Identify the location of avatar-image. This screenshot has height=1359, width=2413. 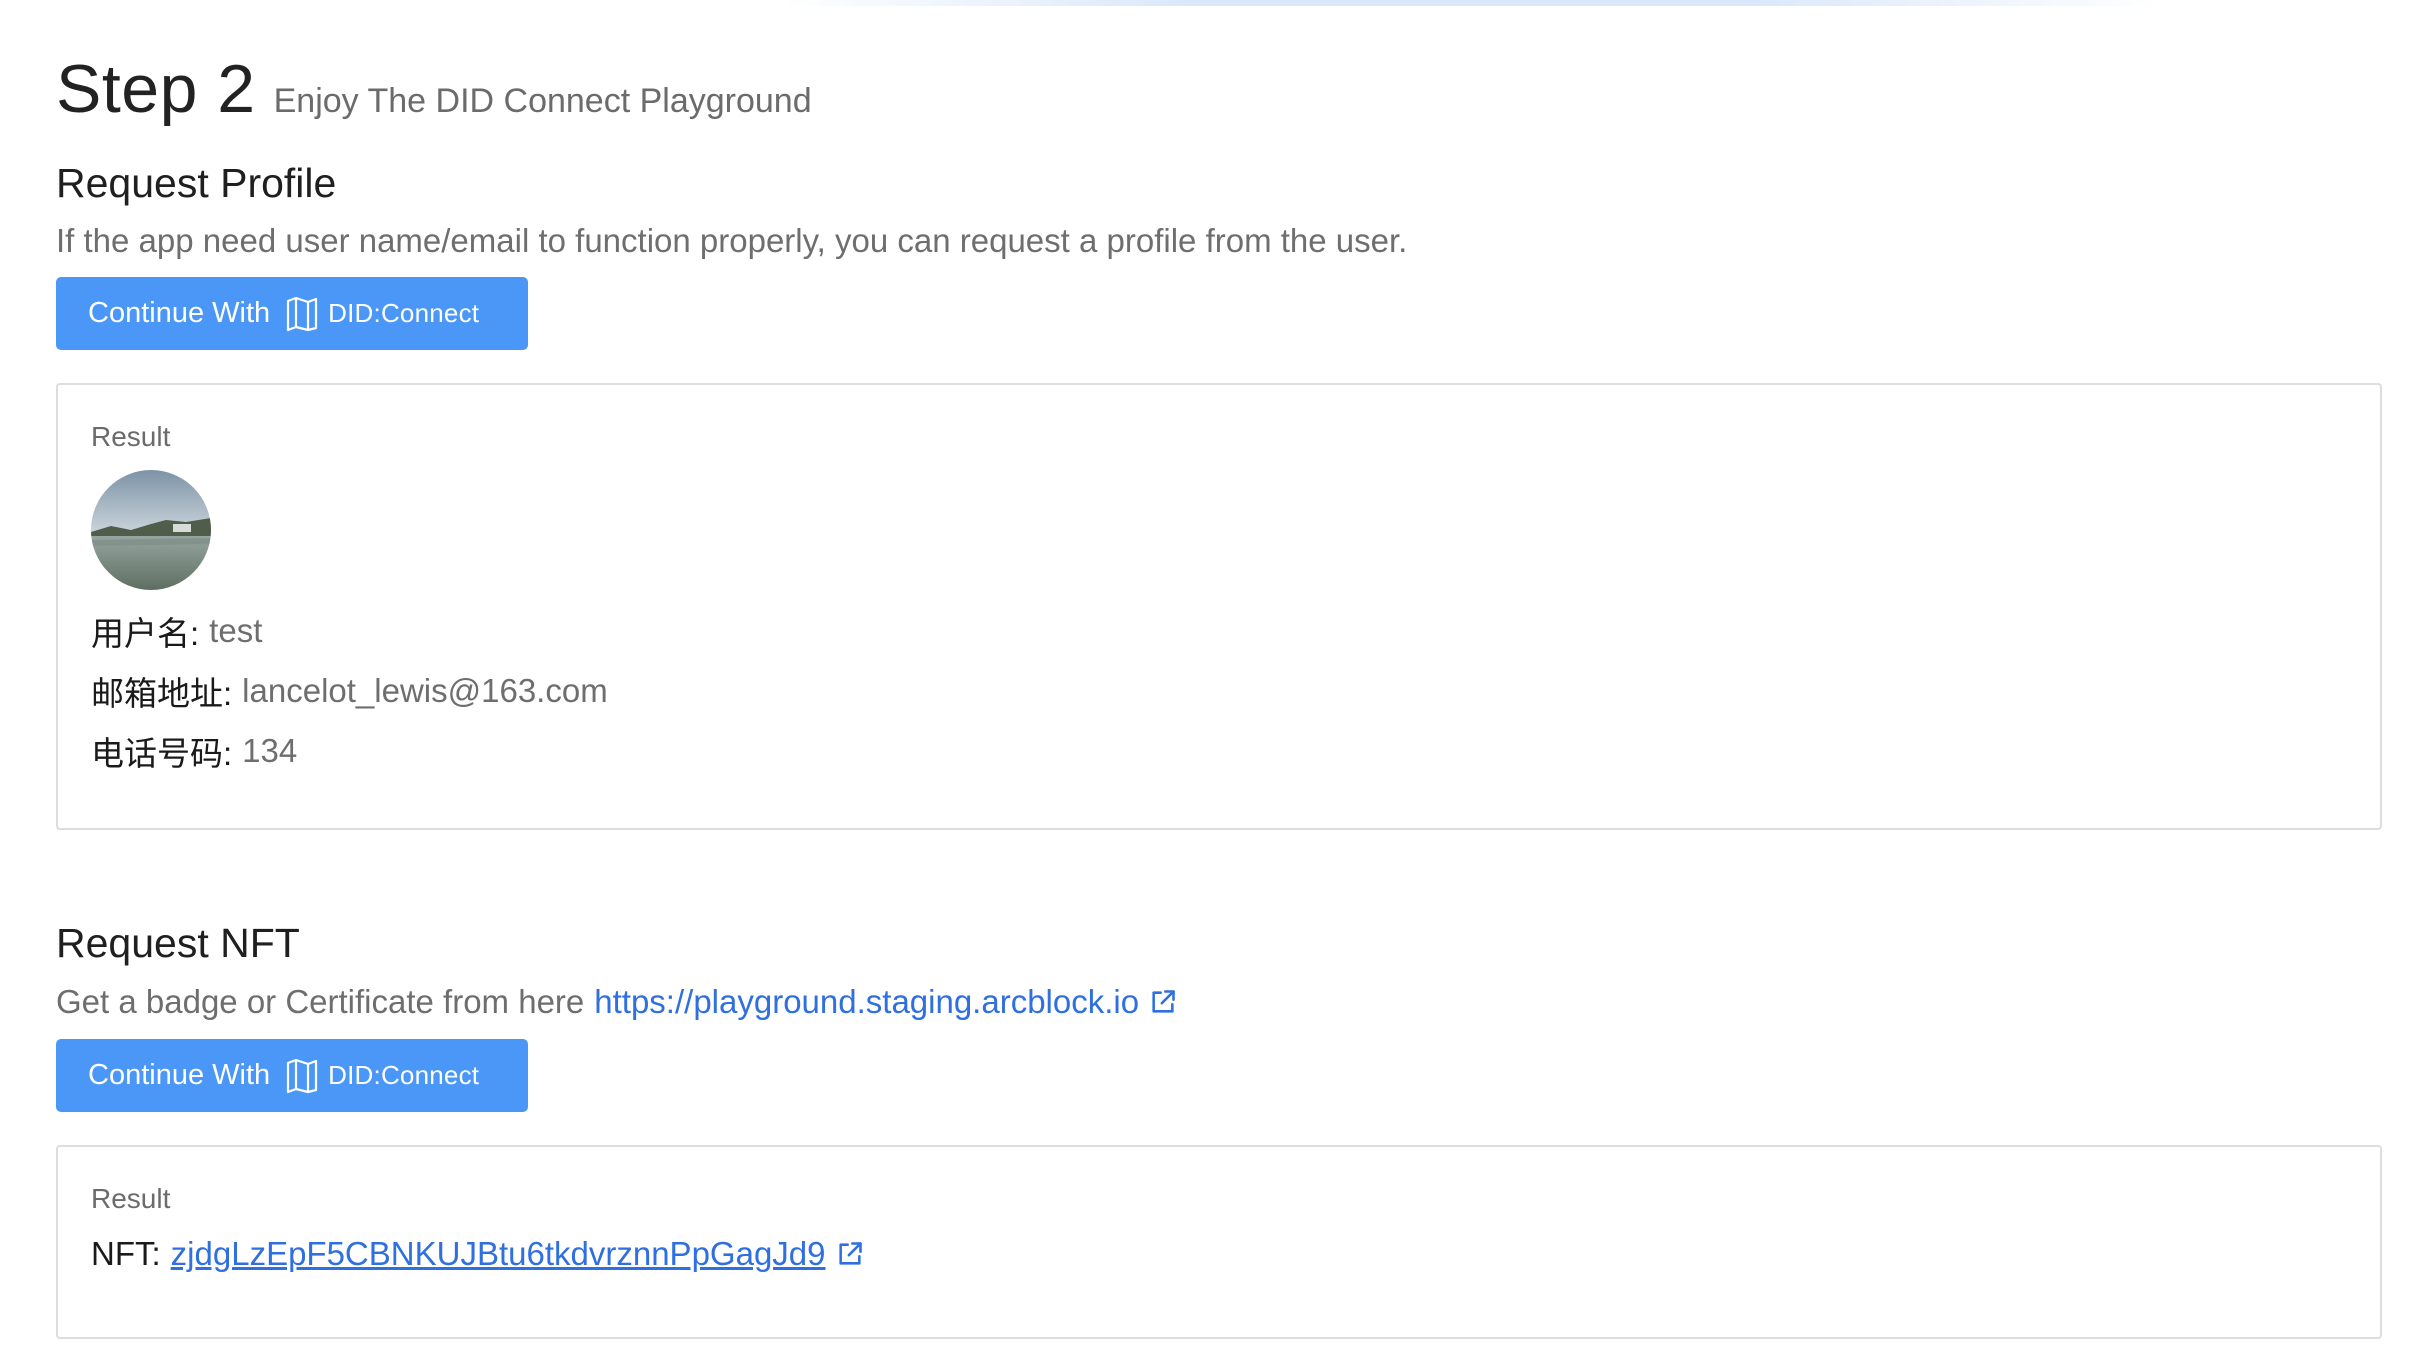
(151, 530).